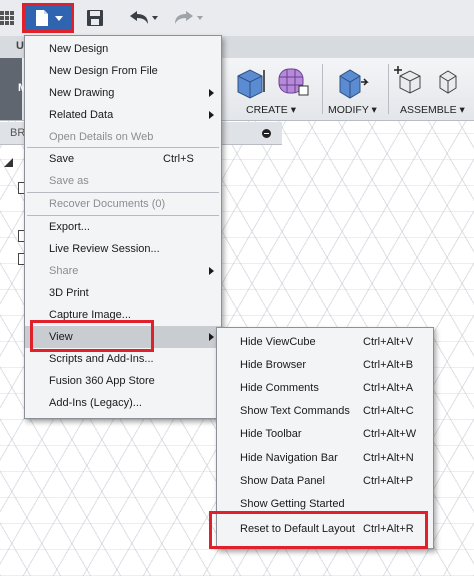  Describe the element at coordinates (390, 434) in the screenshot. I see `menu-item-shortcut: Ctrl+Alt+W` at that location.